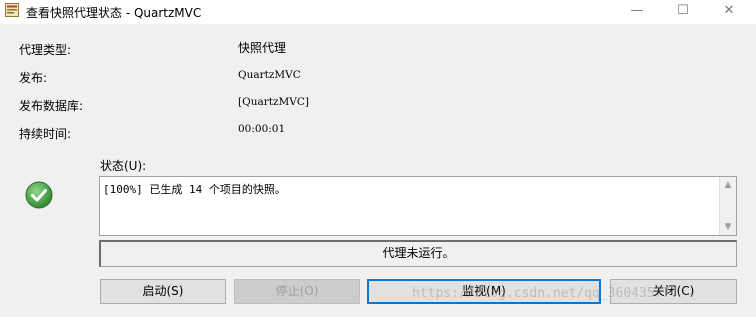 This screenshot has width=756, height=317. What do you see at coordinates (683, 12) in the screenshot?
I see `maximize-button: ☐` at bounding box center [683, 12].